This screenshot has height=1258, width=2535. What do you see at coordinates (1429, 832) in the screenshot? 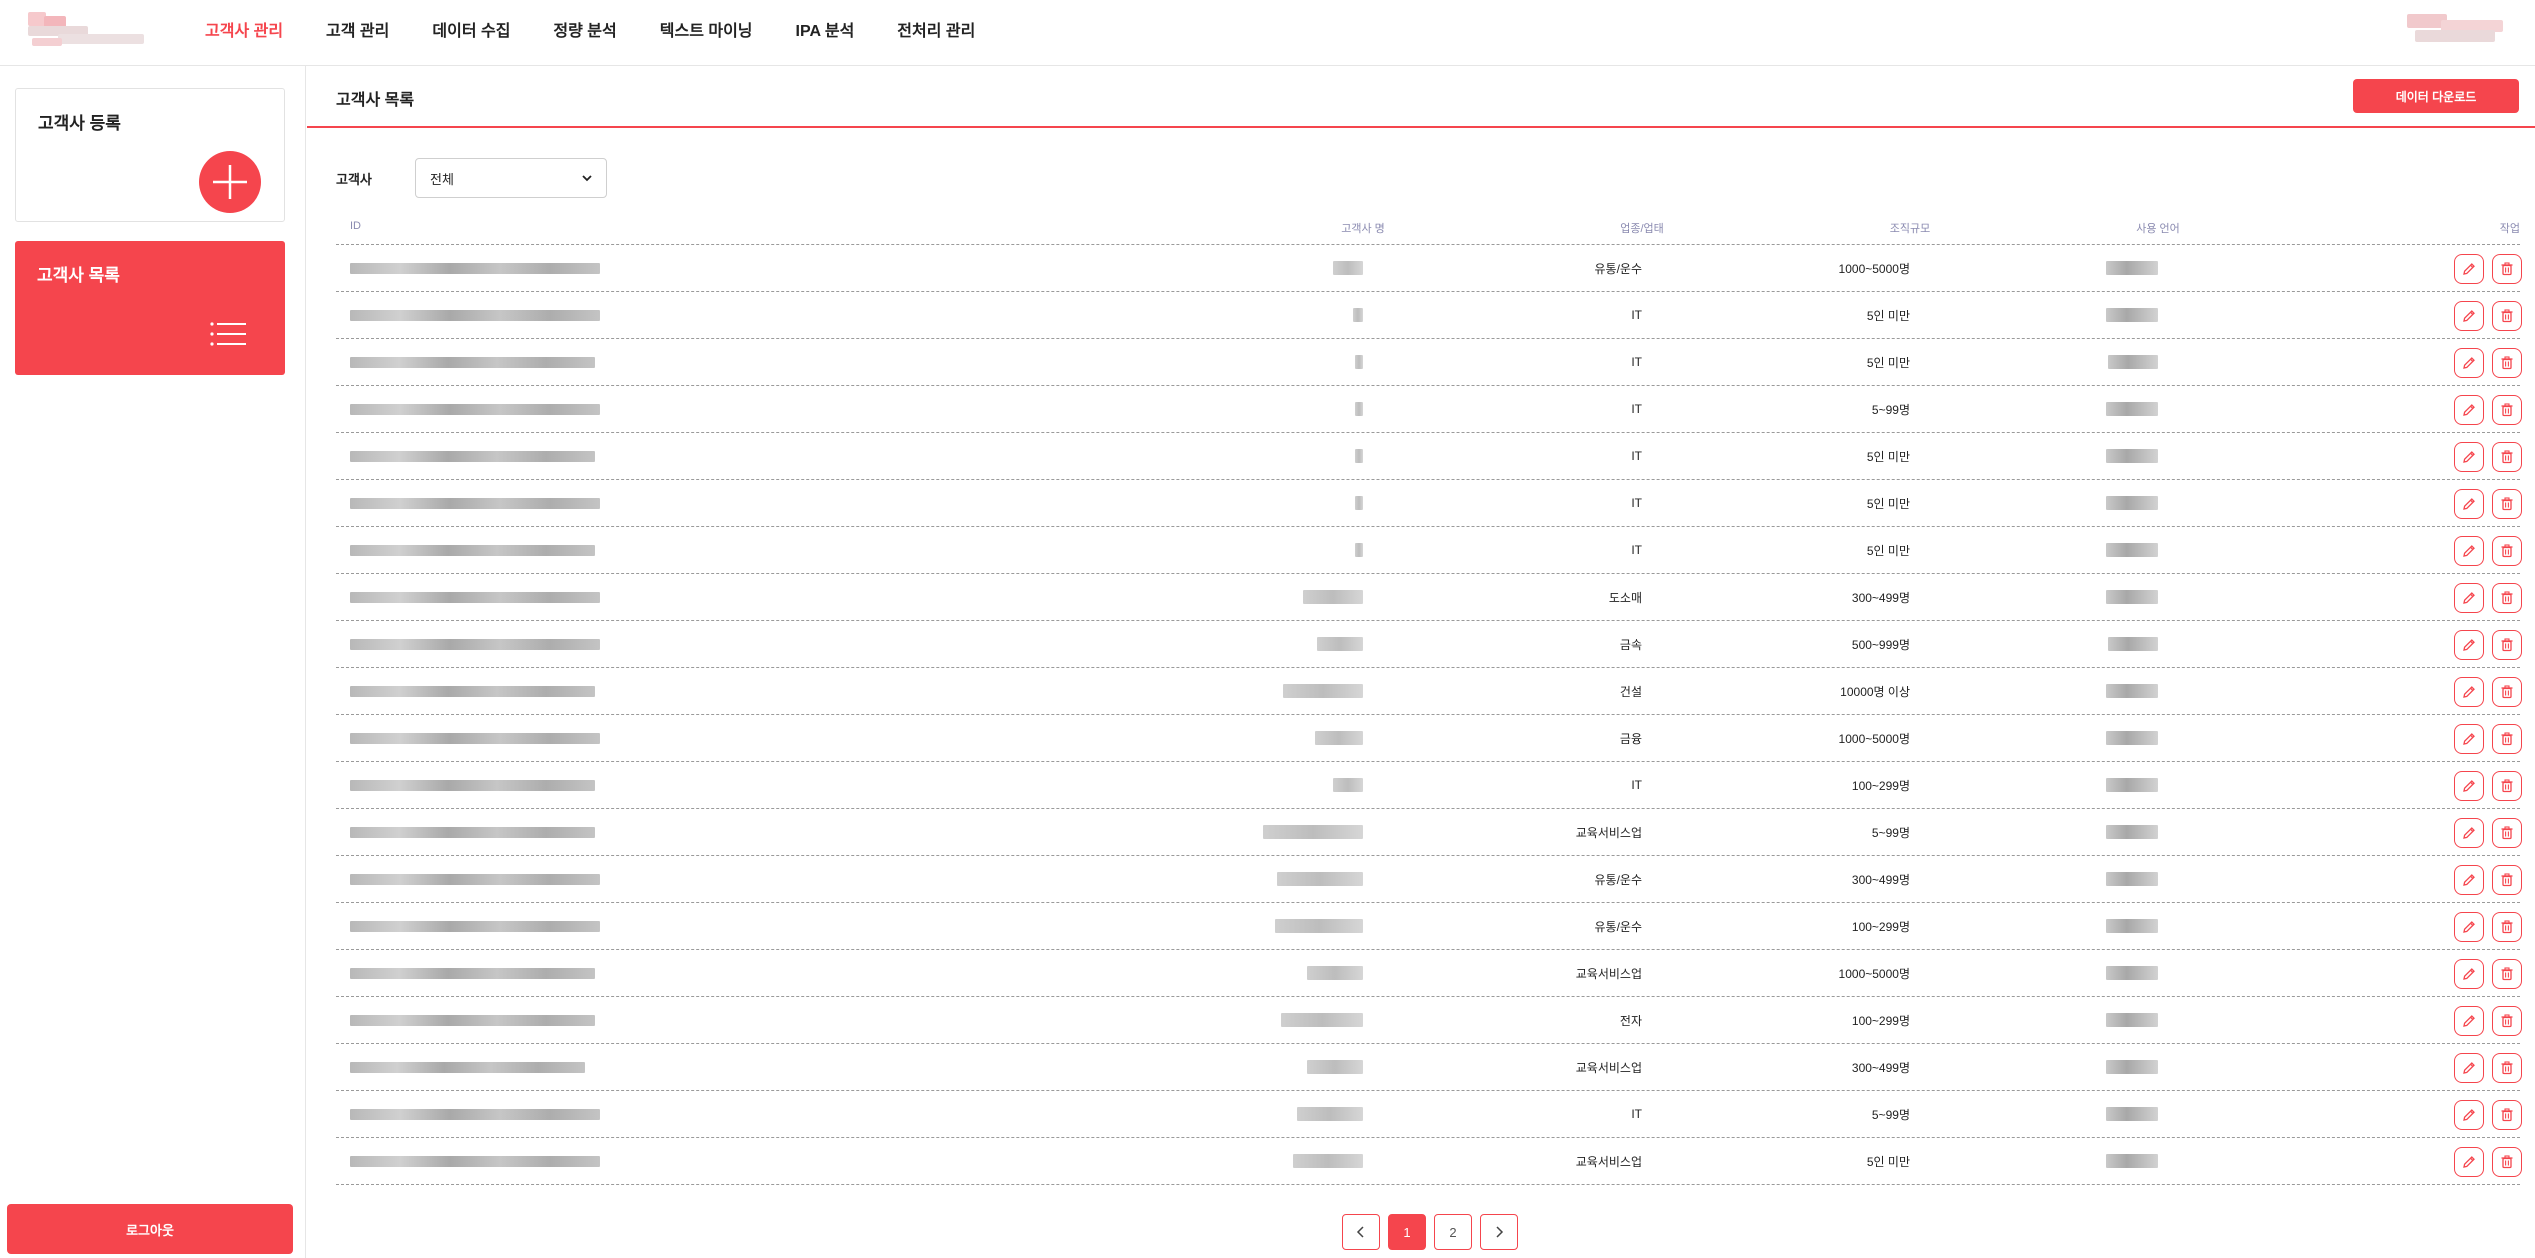
I see `table-row: 교육서비스업 5~99명` at bounding box center [1429, 832].